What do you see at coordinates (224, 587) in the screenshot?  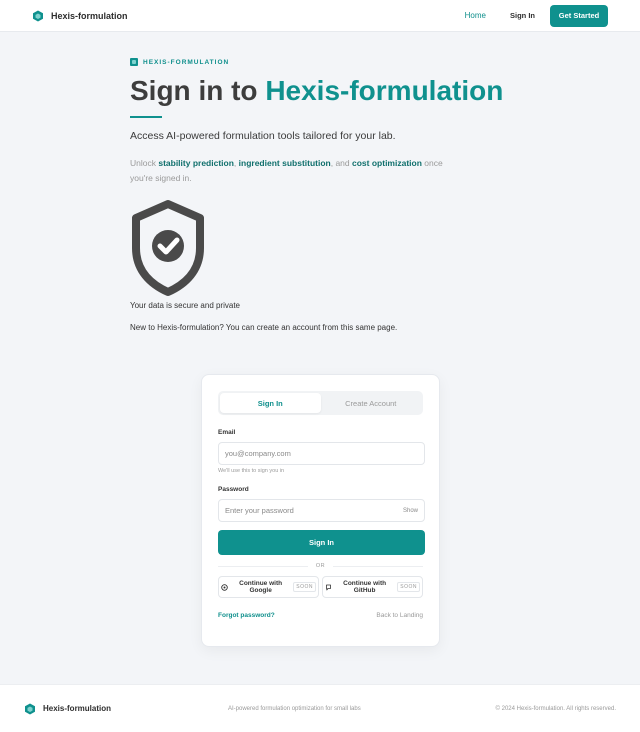 I see `google-icon` at bounding box center [224, 587].